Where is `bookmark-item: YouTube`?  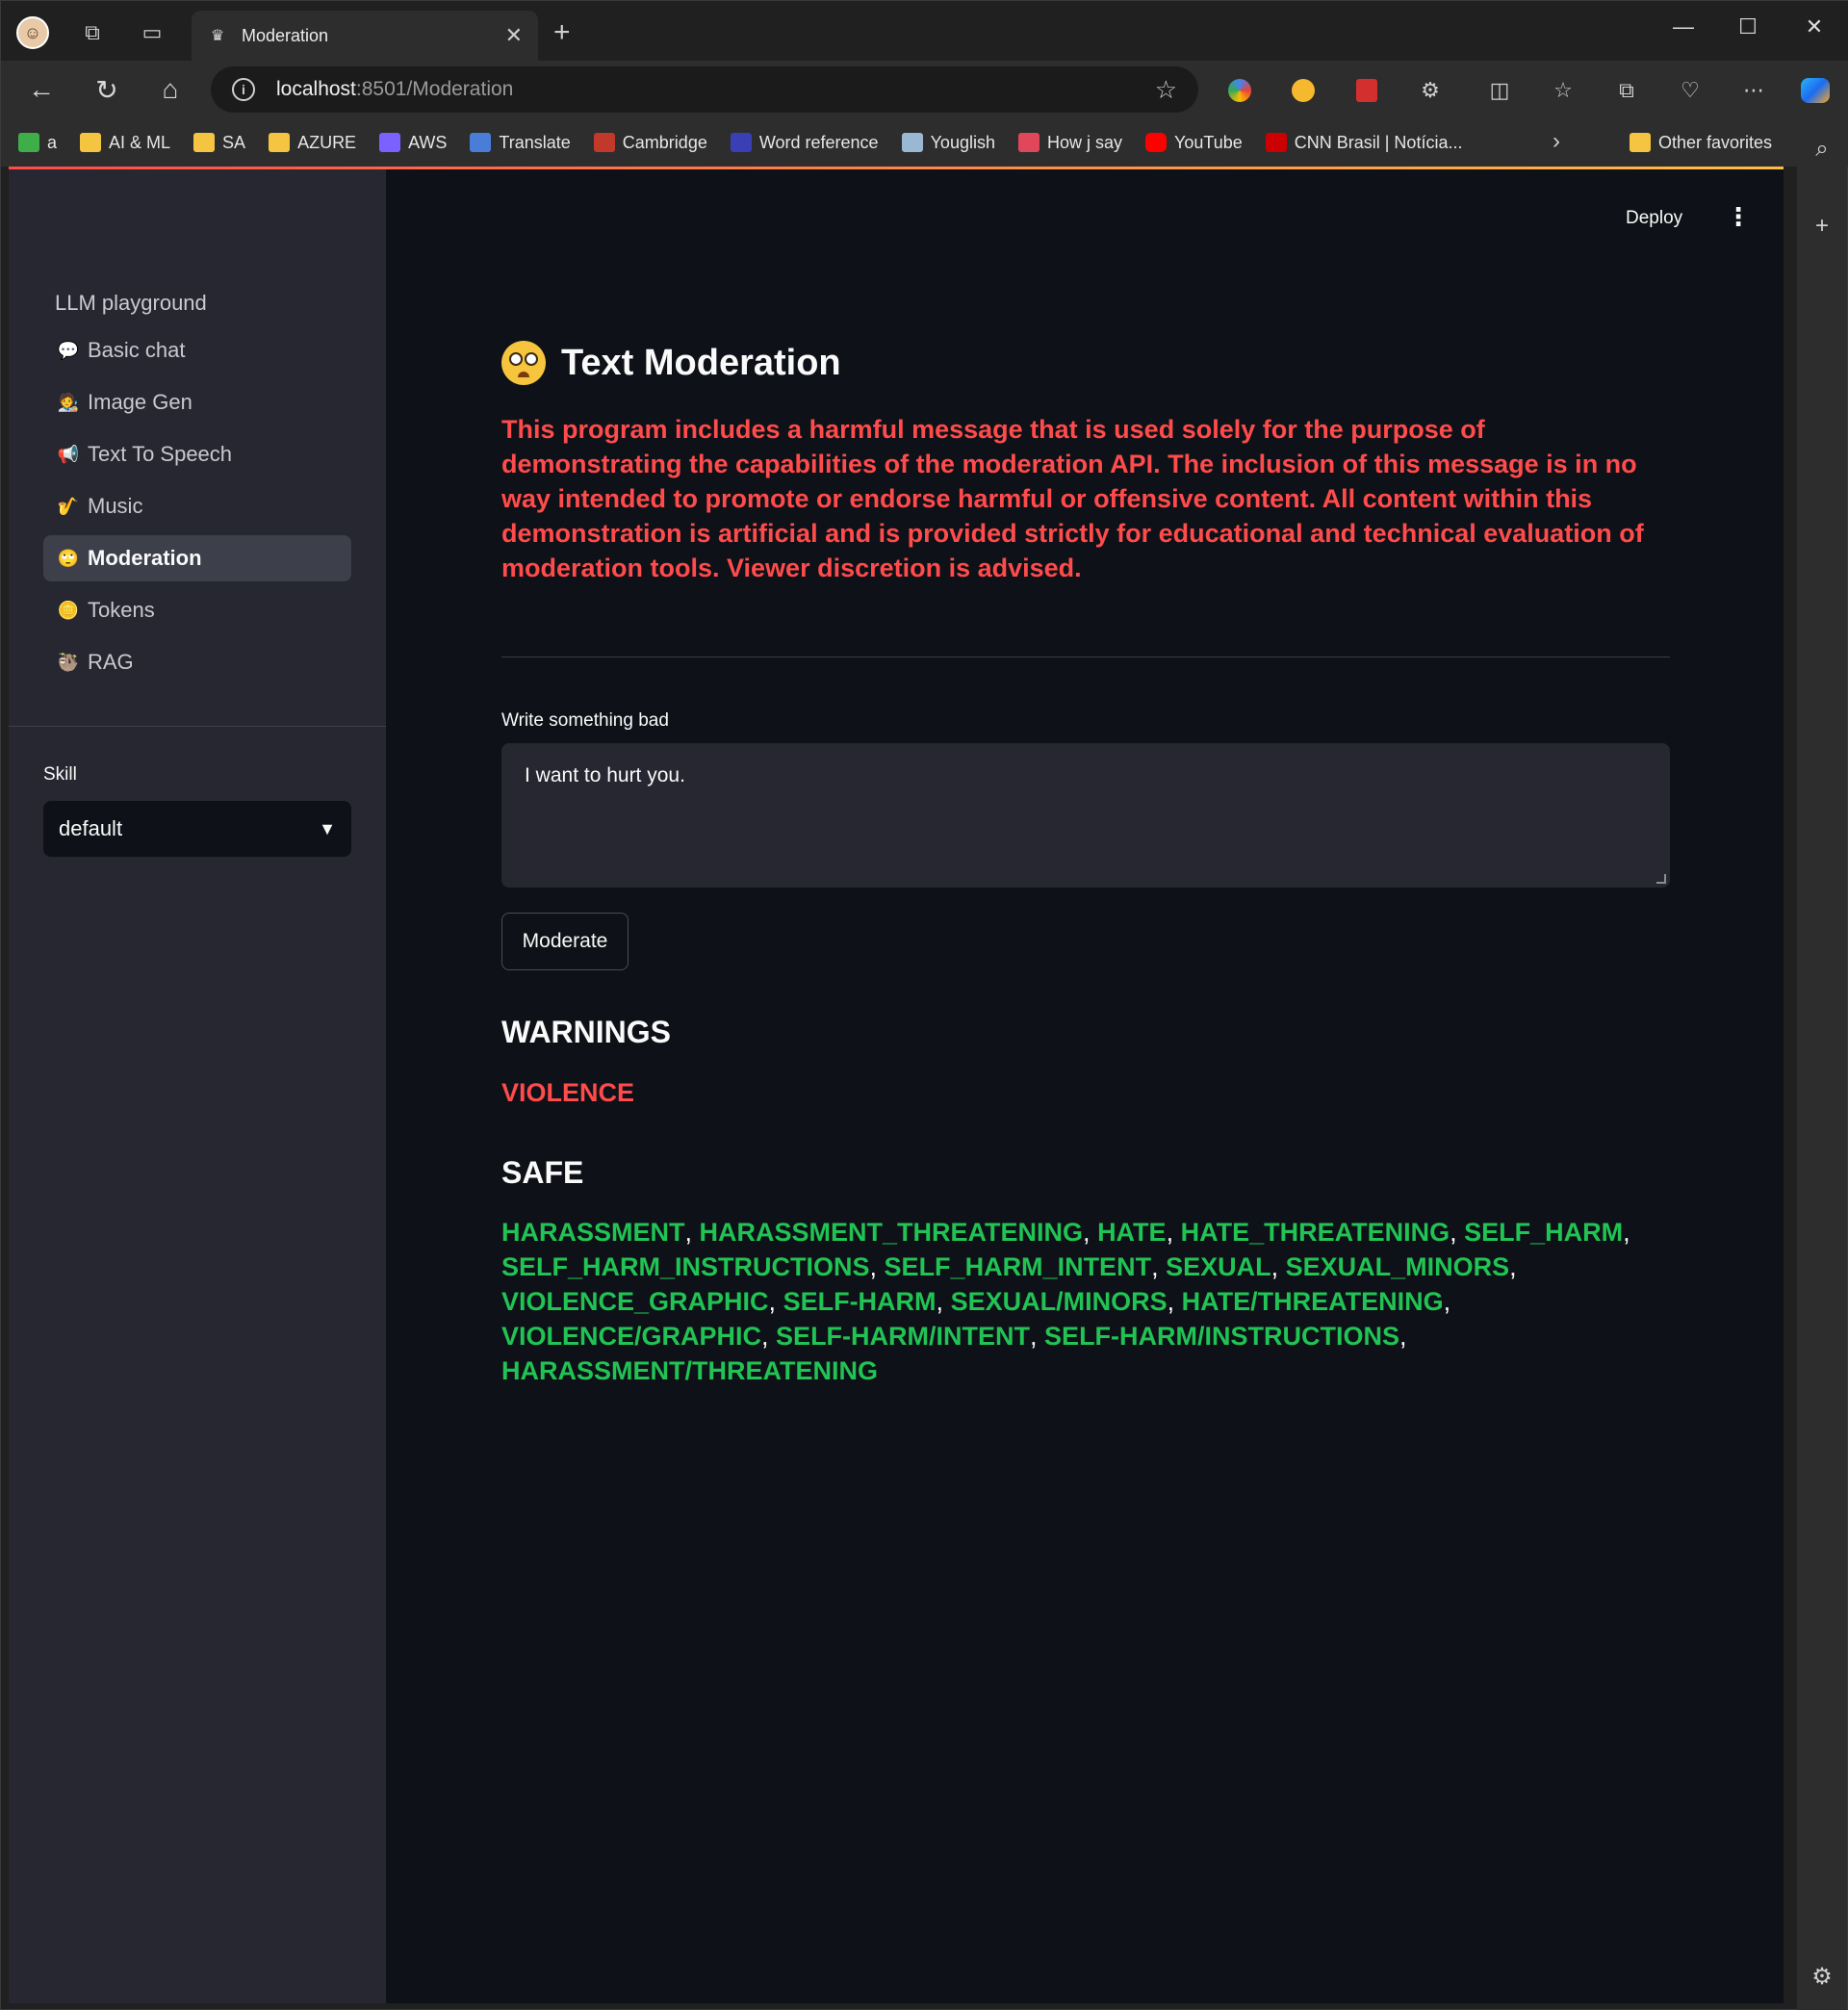 bookmark-item: YouTube is located at coordinates (1194, 143).